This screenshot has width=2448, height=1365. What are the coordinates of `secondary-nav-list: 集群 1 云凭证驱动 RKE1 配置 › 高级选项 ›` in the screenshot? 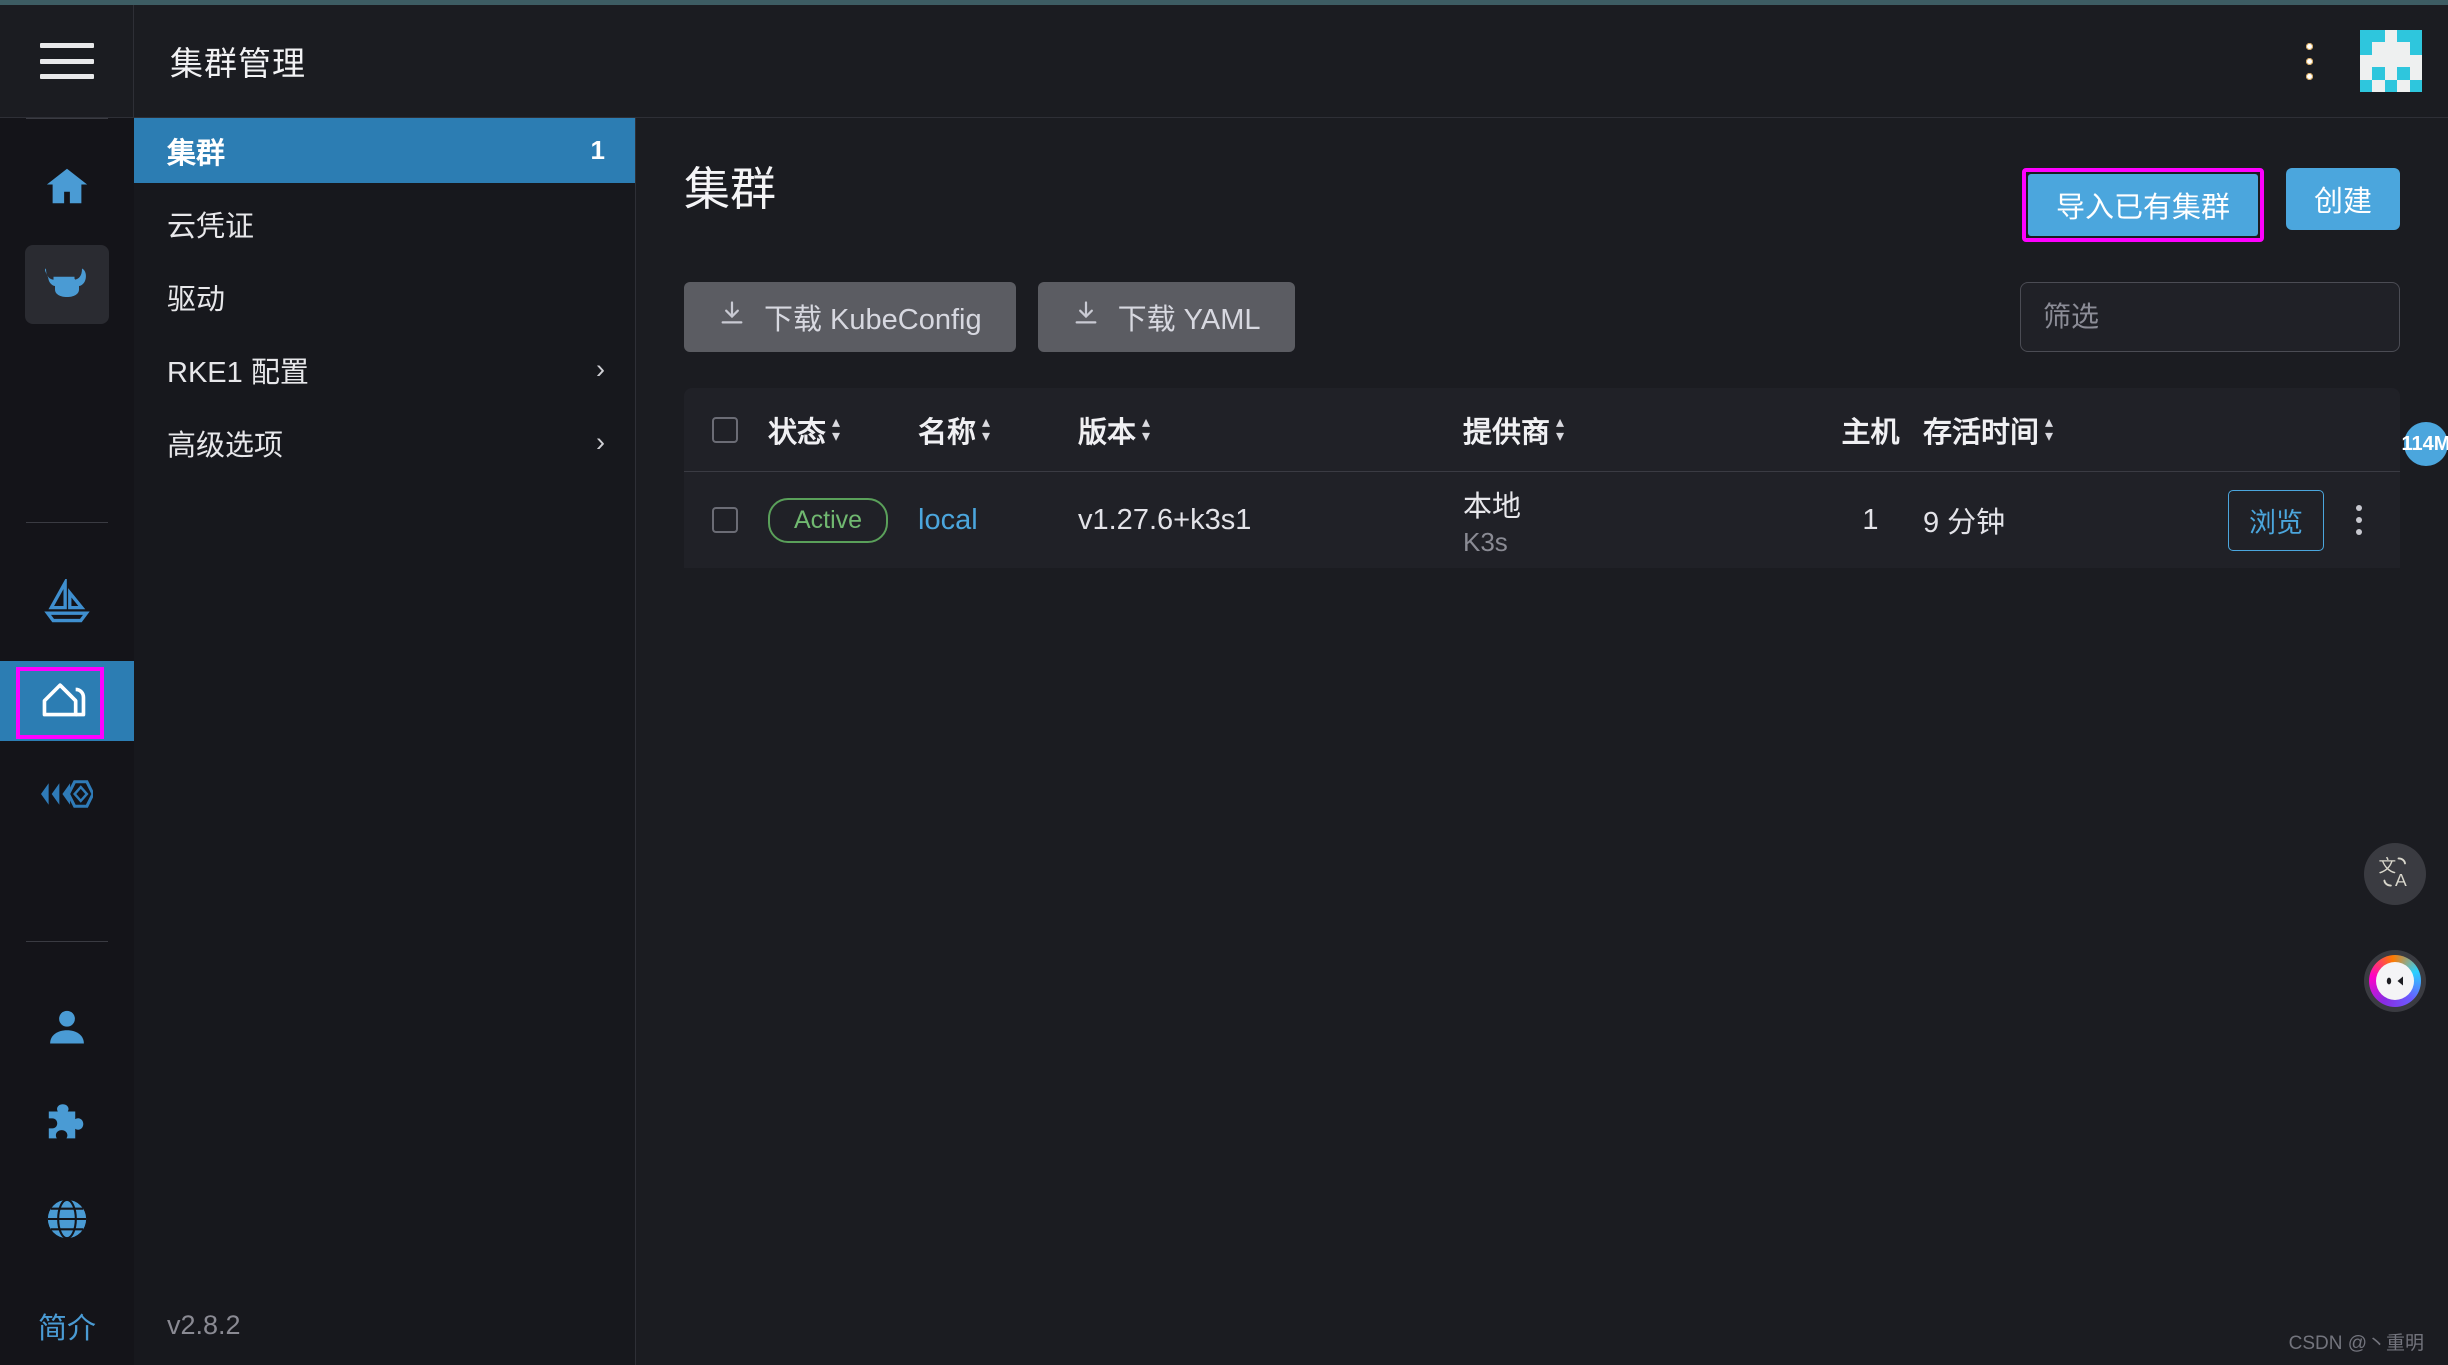 It's located at (384, 296).